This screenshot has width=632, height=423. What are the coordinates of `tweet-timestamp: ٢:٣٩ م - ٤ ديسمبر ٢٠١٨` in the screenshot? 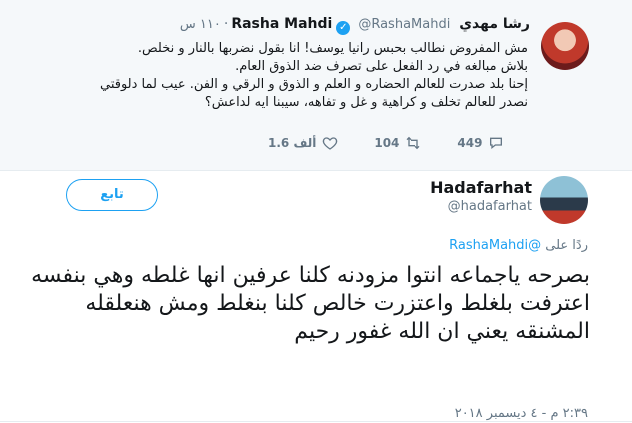 It's located at (521, 413).